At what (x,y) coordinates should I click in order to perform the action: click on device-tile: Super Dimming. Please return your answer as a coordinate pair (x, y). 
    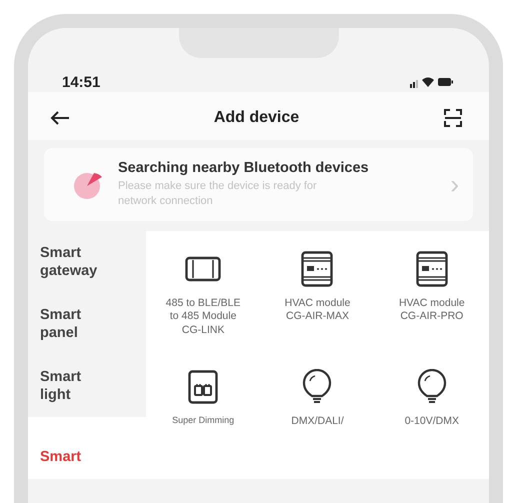
    Looking at the image, I should click on (203, 419).